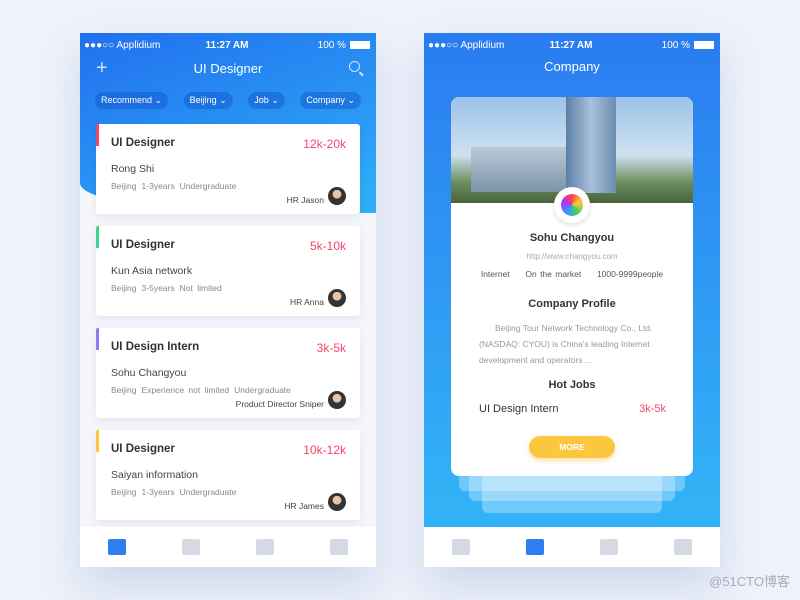 The width and height of the screenshot is (800, 600). What do you see at coordinates (572, 447) in the screenshot?
I see `more-button: MORE` at bounding box center [572, 447].